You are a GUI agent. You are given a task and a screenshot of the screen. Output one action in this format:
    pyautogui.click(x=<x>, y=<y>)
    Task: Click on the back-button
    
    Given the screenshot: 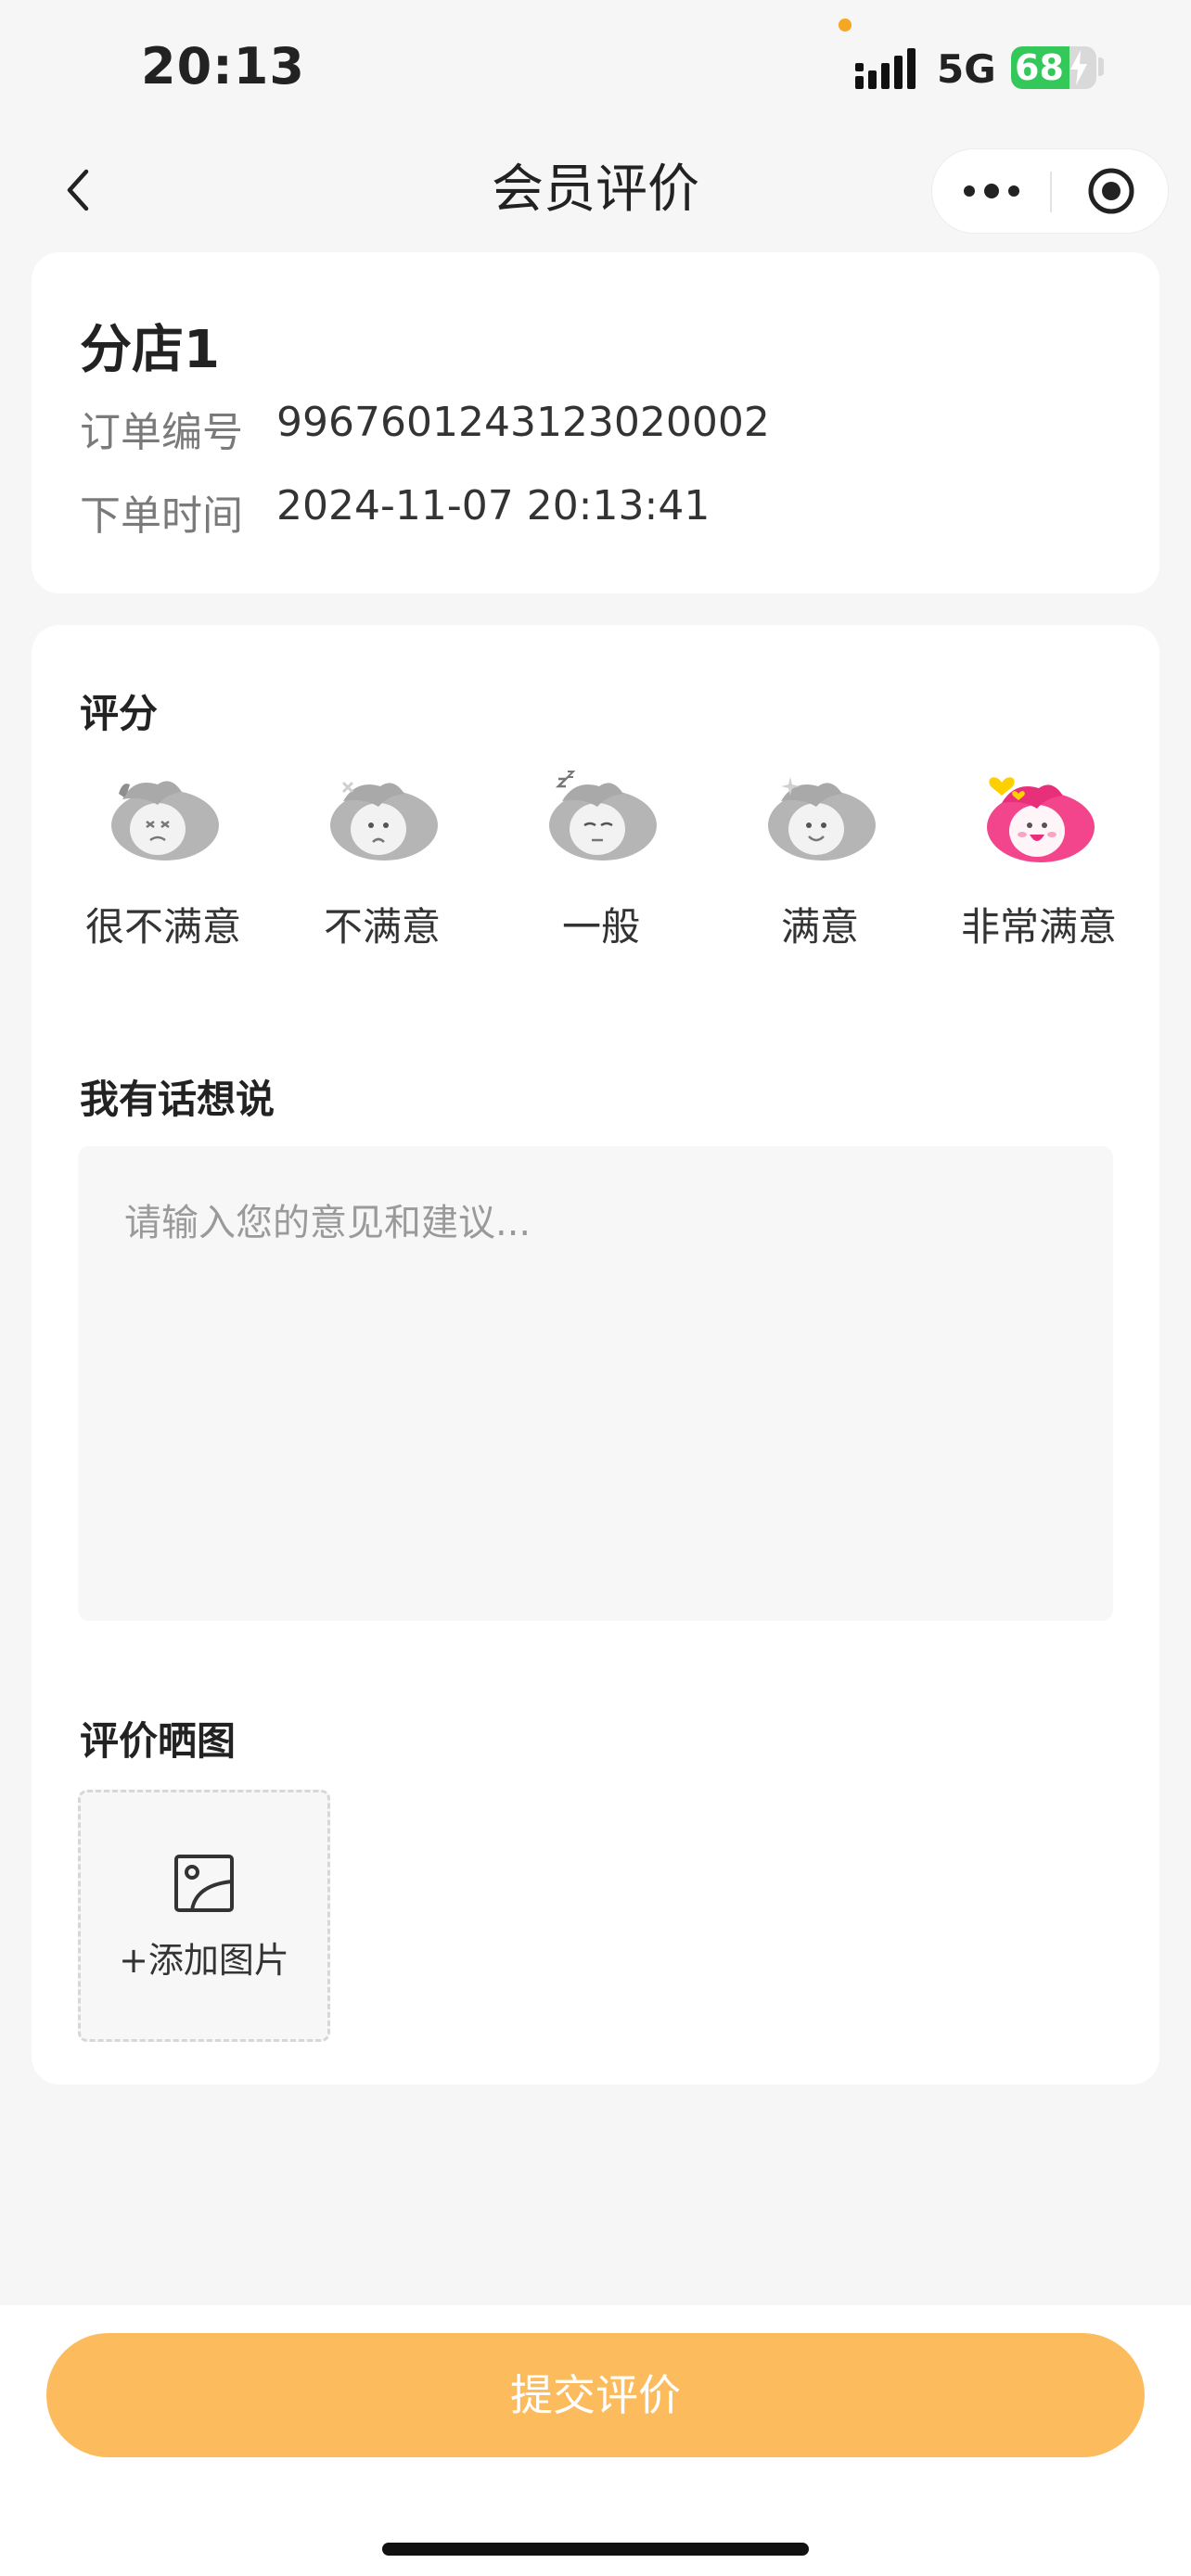 What is the action you would take?
    pyautogui.click(x=79, y=191)
    